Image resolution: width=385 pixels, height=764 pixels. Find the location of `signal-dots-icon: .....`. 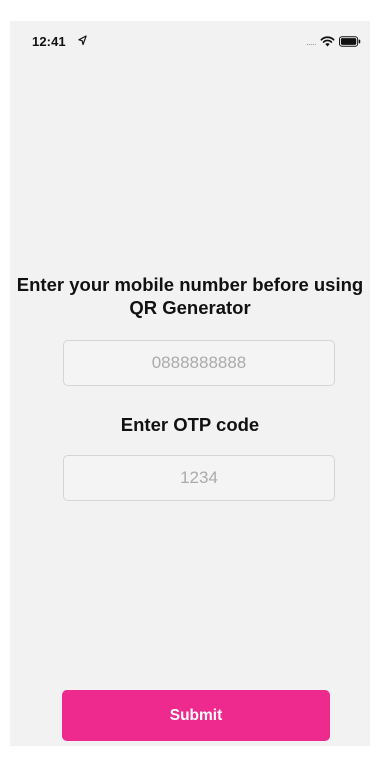

signal-dots-icon: ..... is located at coordinates (311, 41).